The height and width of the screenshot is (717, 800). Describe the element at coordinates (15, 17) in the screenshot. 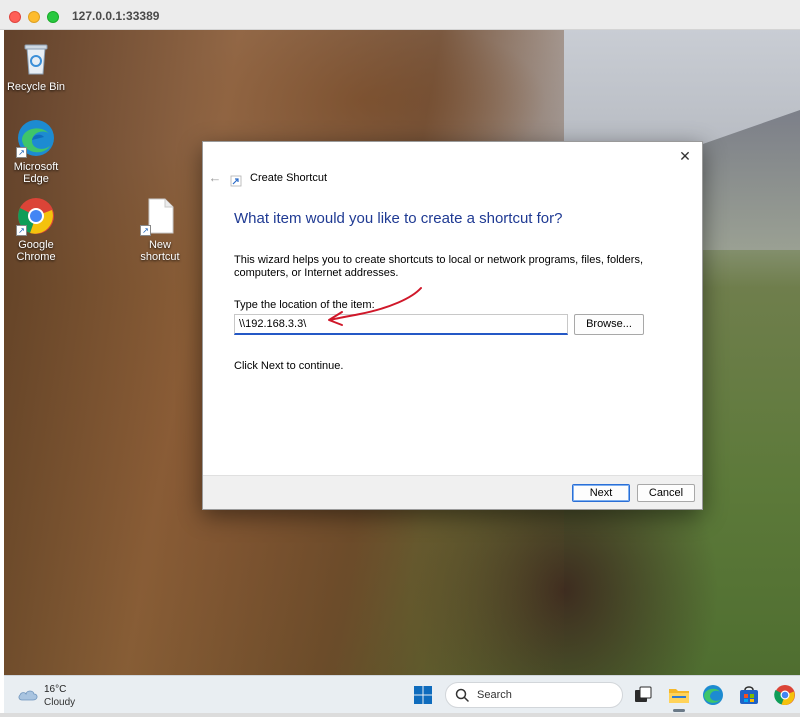

I see `close-window-button` at that location.